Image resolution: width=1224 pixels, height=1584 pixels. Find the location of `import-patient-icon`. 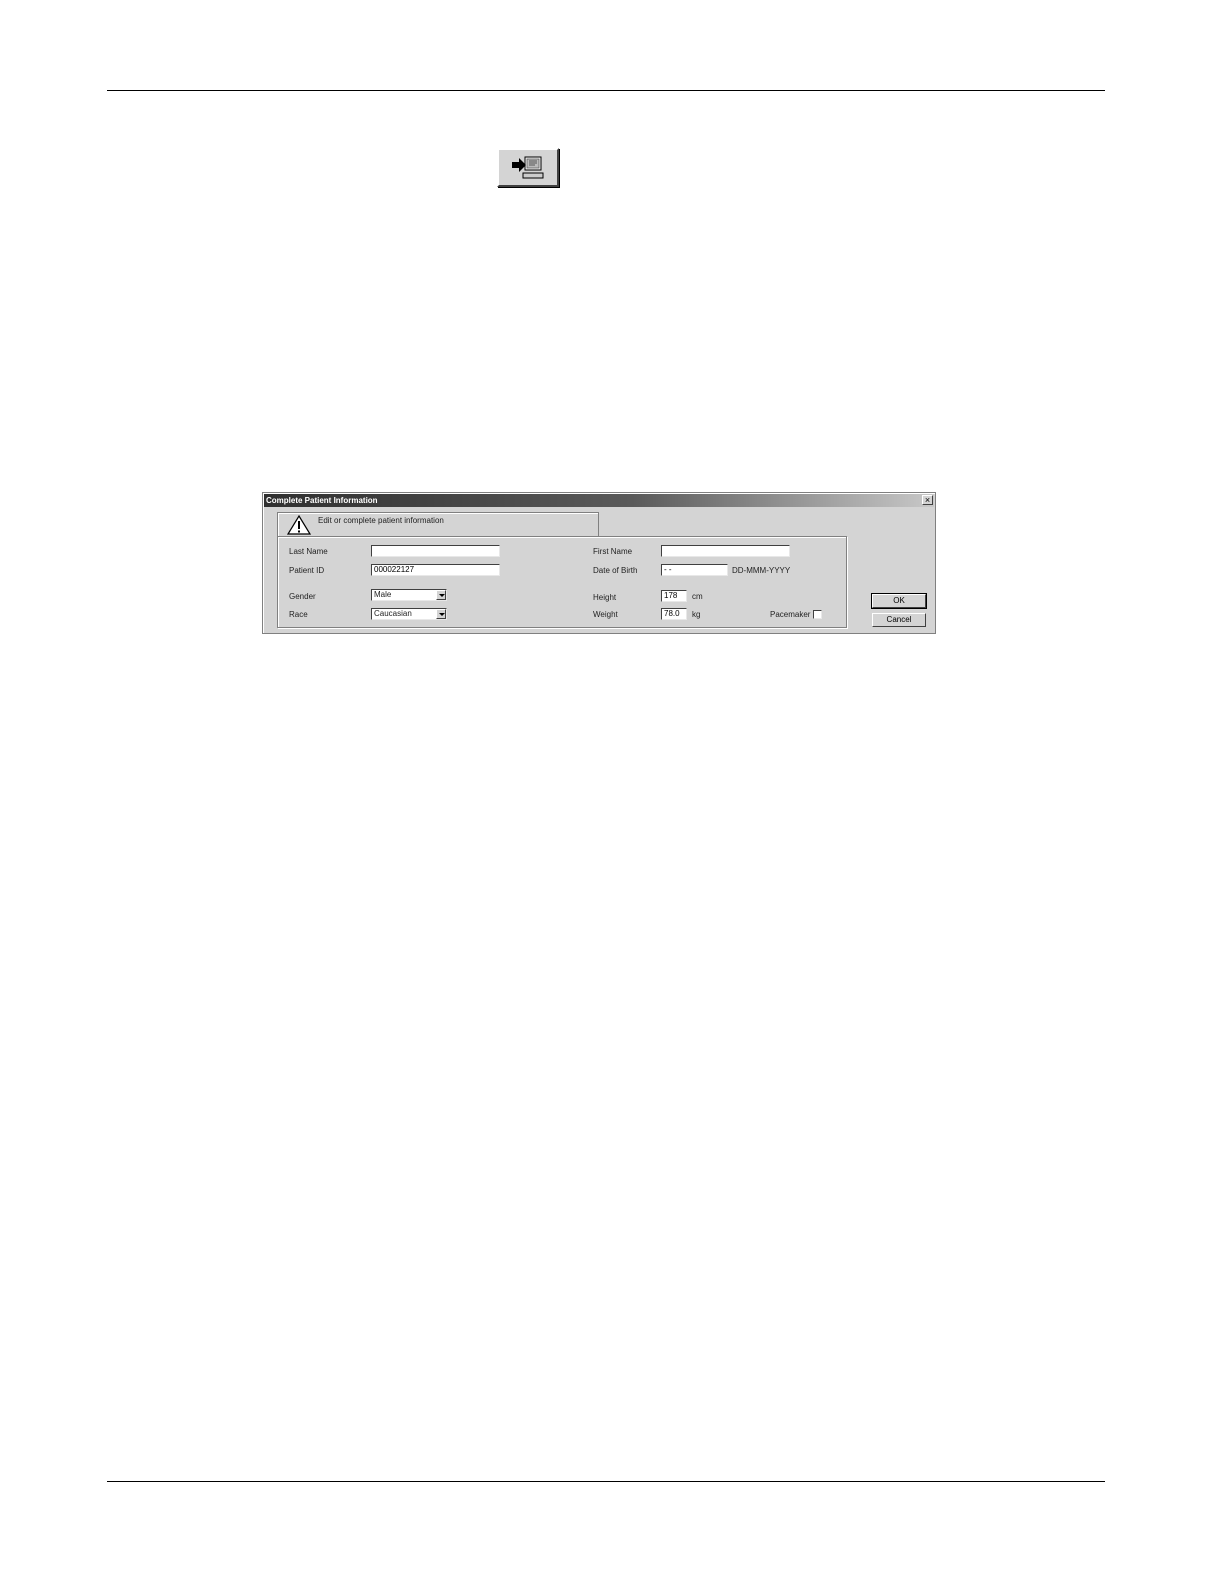

import-patient-icon is located at coordinates (528, 167).